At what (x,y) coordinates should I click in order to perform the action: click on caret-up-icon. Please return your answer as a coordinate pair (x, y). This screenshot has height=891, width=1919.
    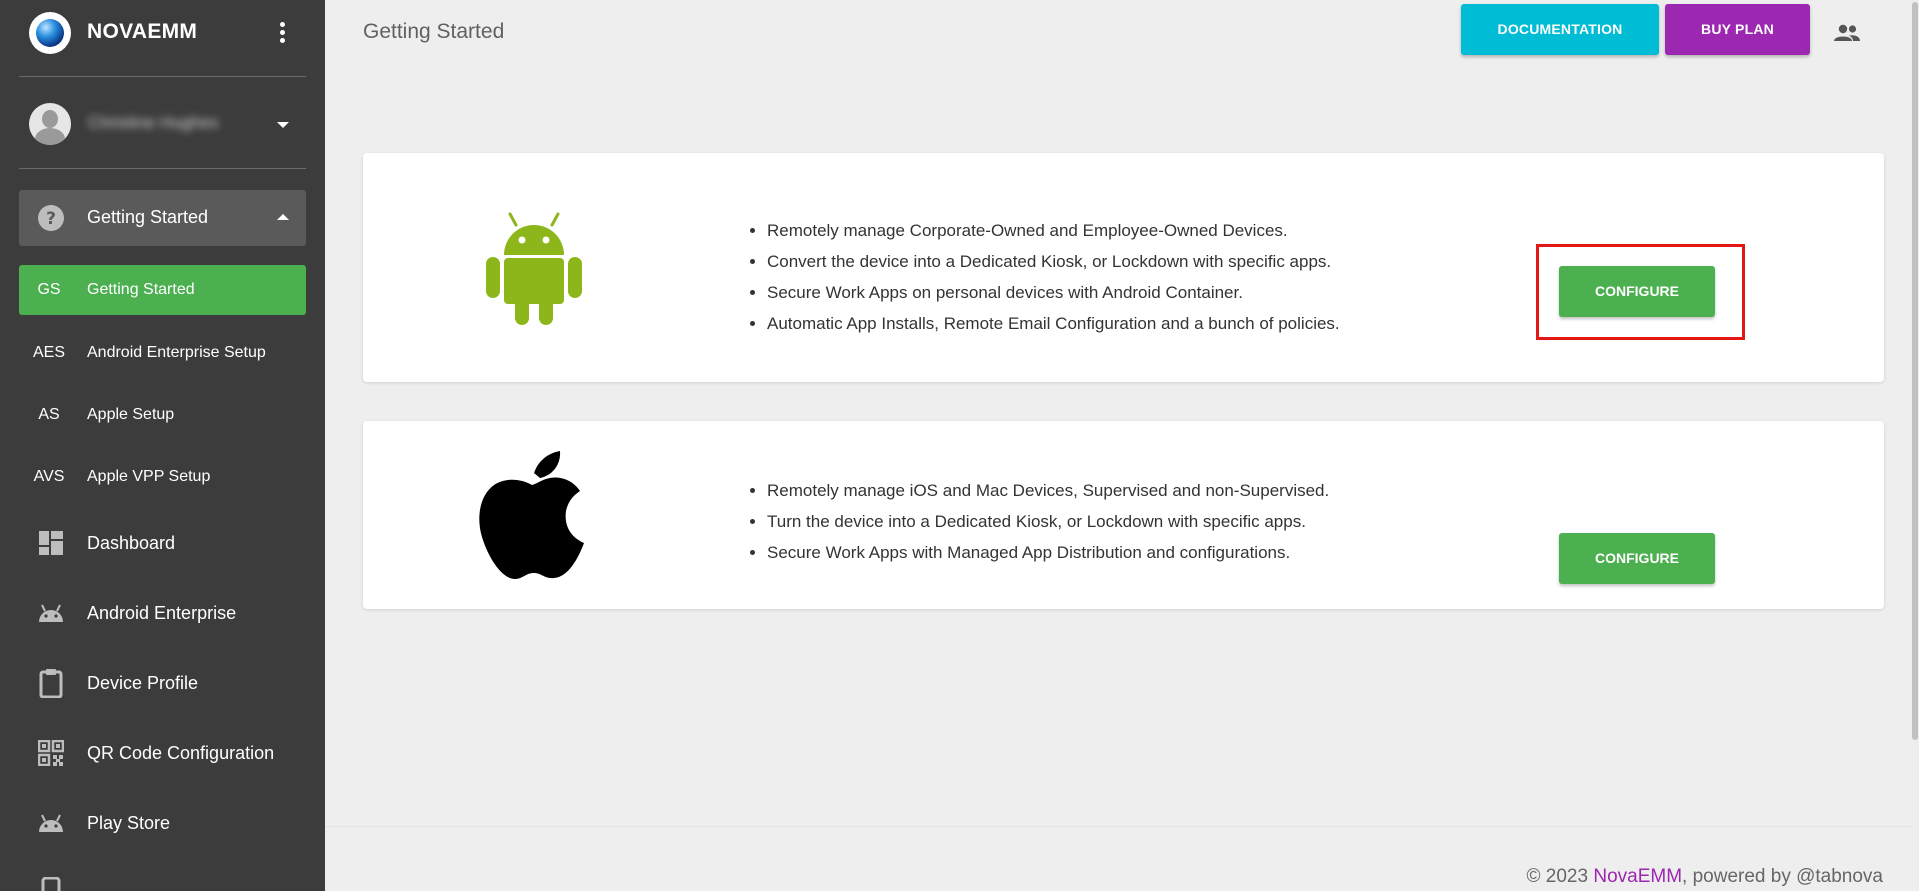
    Looking at the image, I should click on (283, 217).